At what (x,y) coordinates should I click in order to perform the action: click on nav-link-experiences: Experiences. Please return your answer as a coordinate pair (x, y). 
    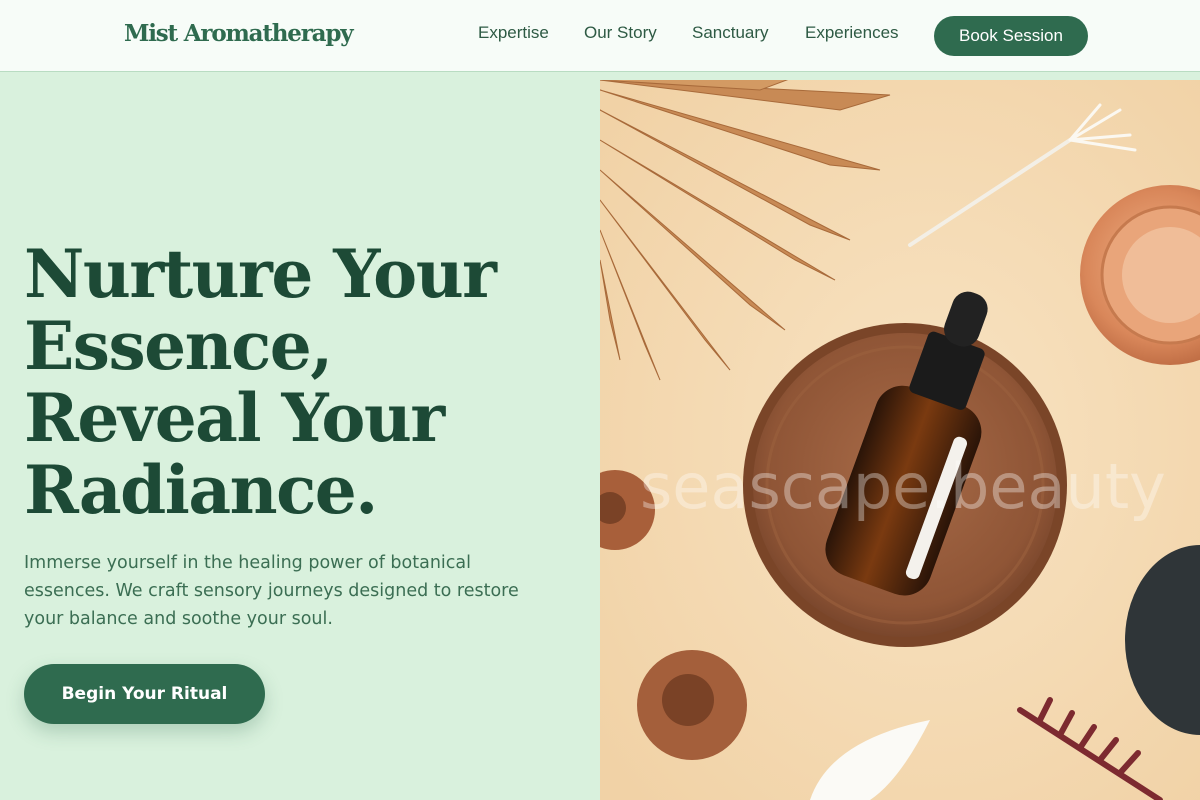
    Looking at the image, I should click on (852, 33).